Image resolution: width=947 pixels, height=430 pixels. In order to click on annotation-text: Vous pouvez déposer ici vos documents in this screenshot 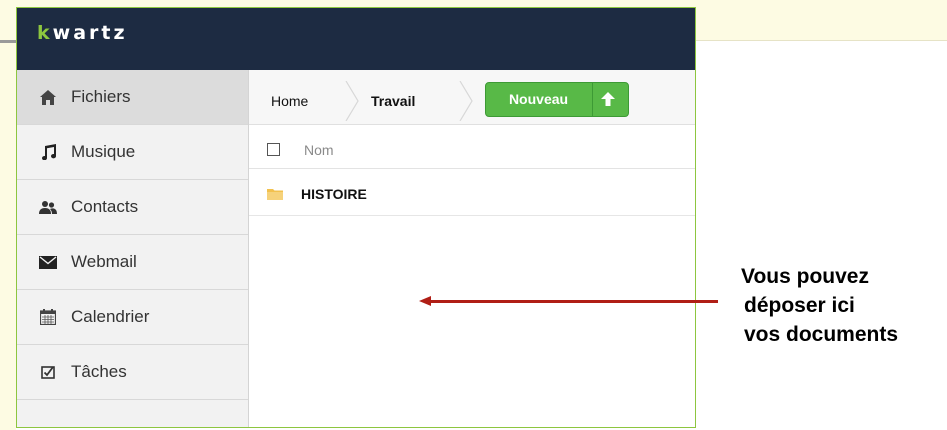, I will do `click(841, 305)`.